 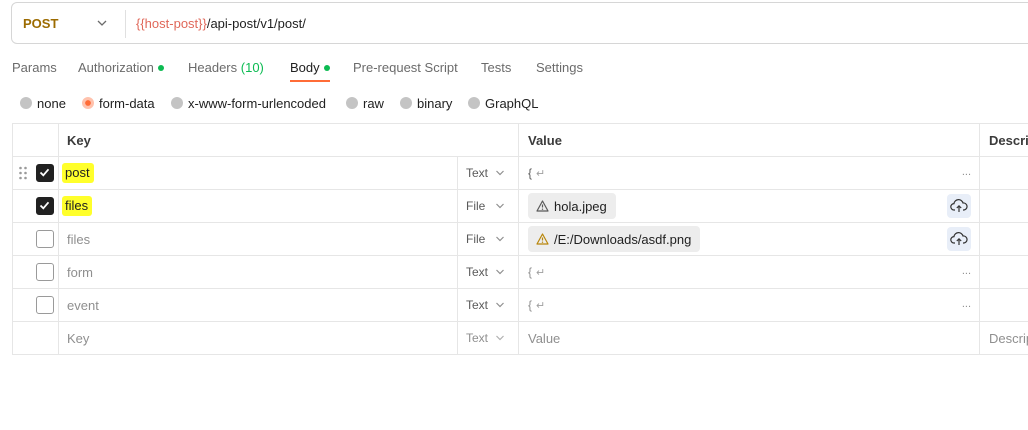 I want to click on new-row: Key Text Value Descrip, so click(x=520, y=338).